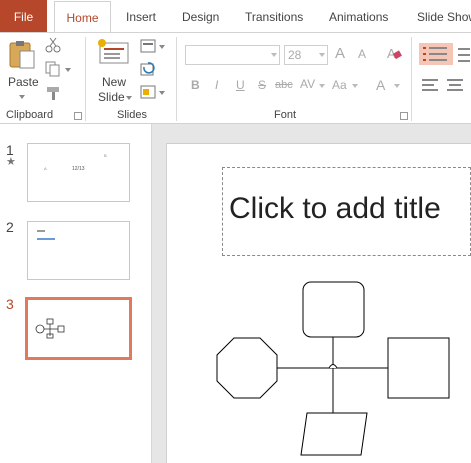  Describe the element at coordinates (78, 169) in the screenshot. I see `thumb-text: 12/13` at that location.